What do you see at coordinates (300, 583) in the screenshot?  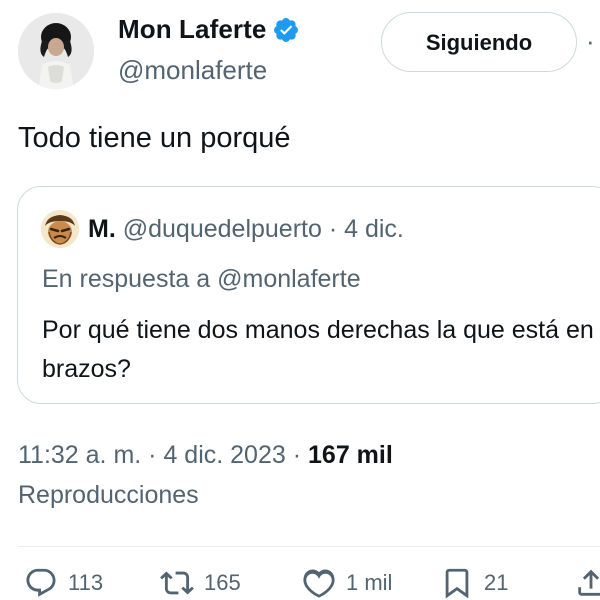 I see `action-bar: 113 165 1 mil 21` at bounding box center [300, 583].